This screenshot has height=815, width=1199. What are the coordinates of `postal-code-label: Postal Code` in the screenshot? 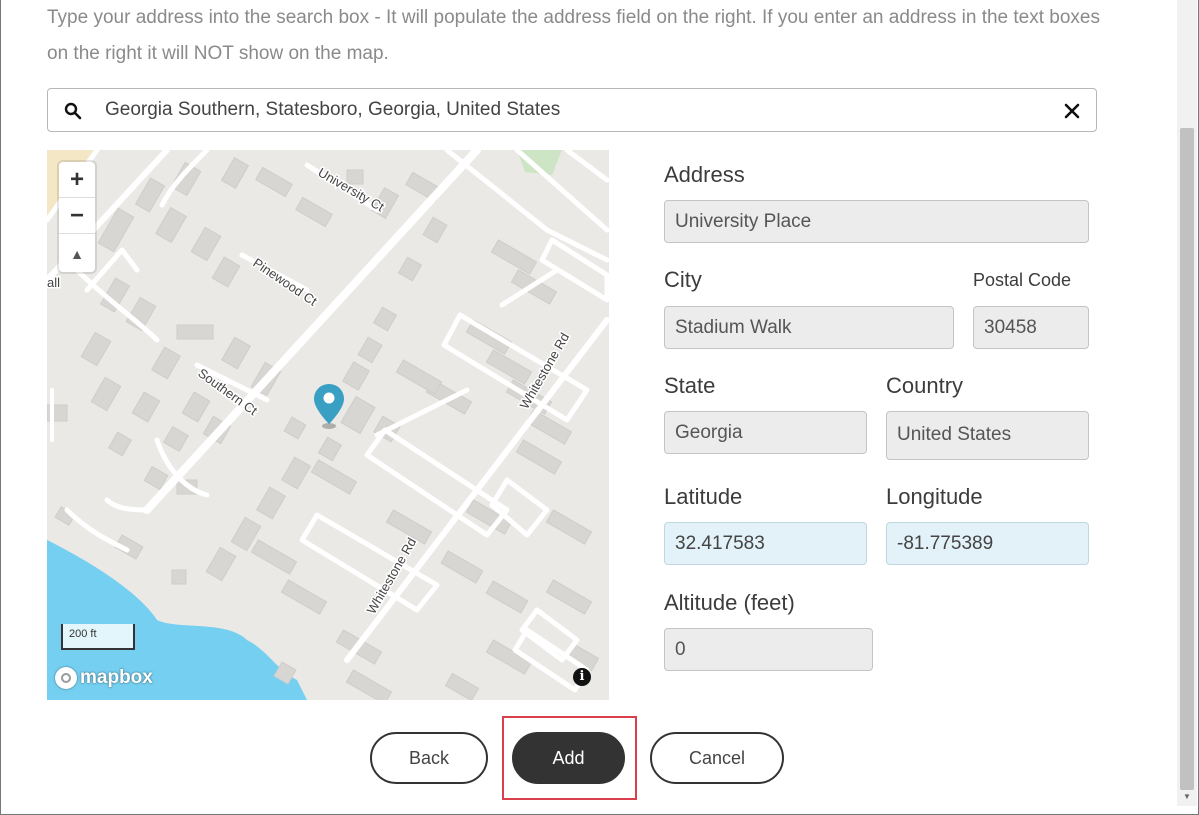 It's located at (1022, 280).